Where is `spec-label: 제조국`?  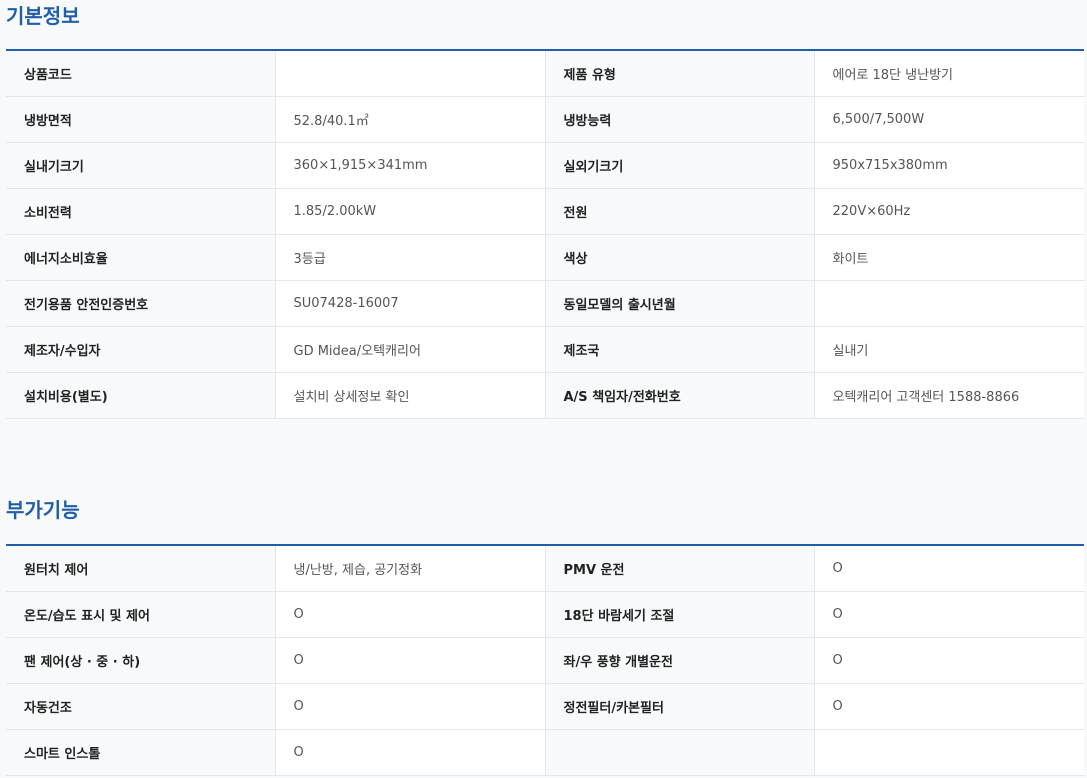 spec-label: 제조국 is located at coordinates (680, 349).